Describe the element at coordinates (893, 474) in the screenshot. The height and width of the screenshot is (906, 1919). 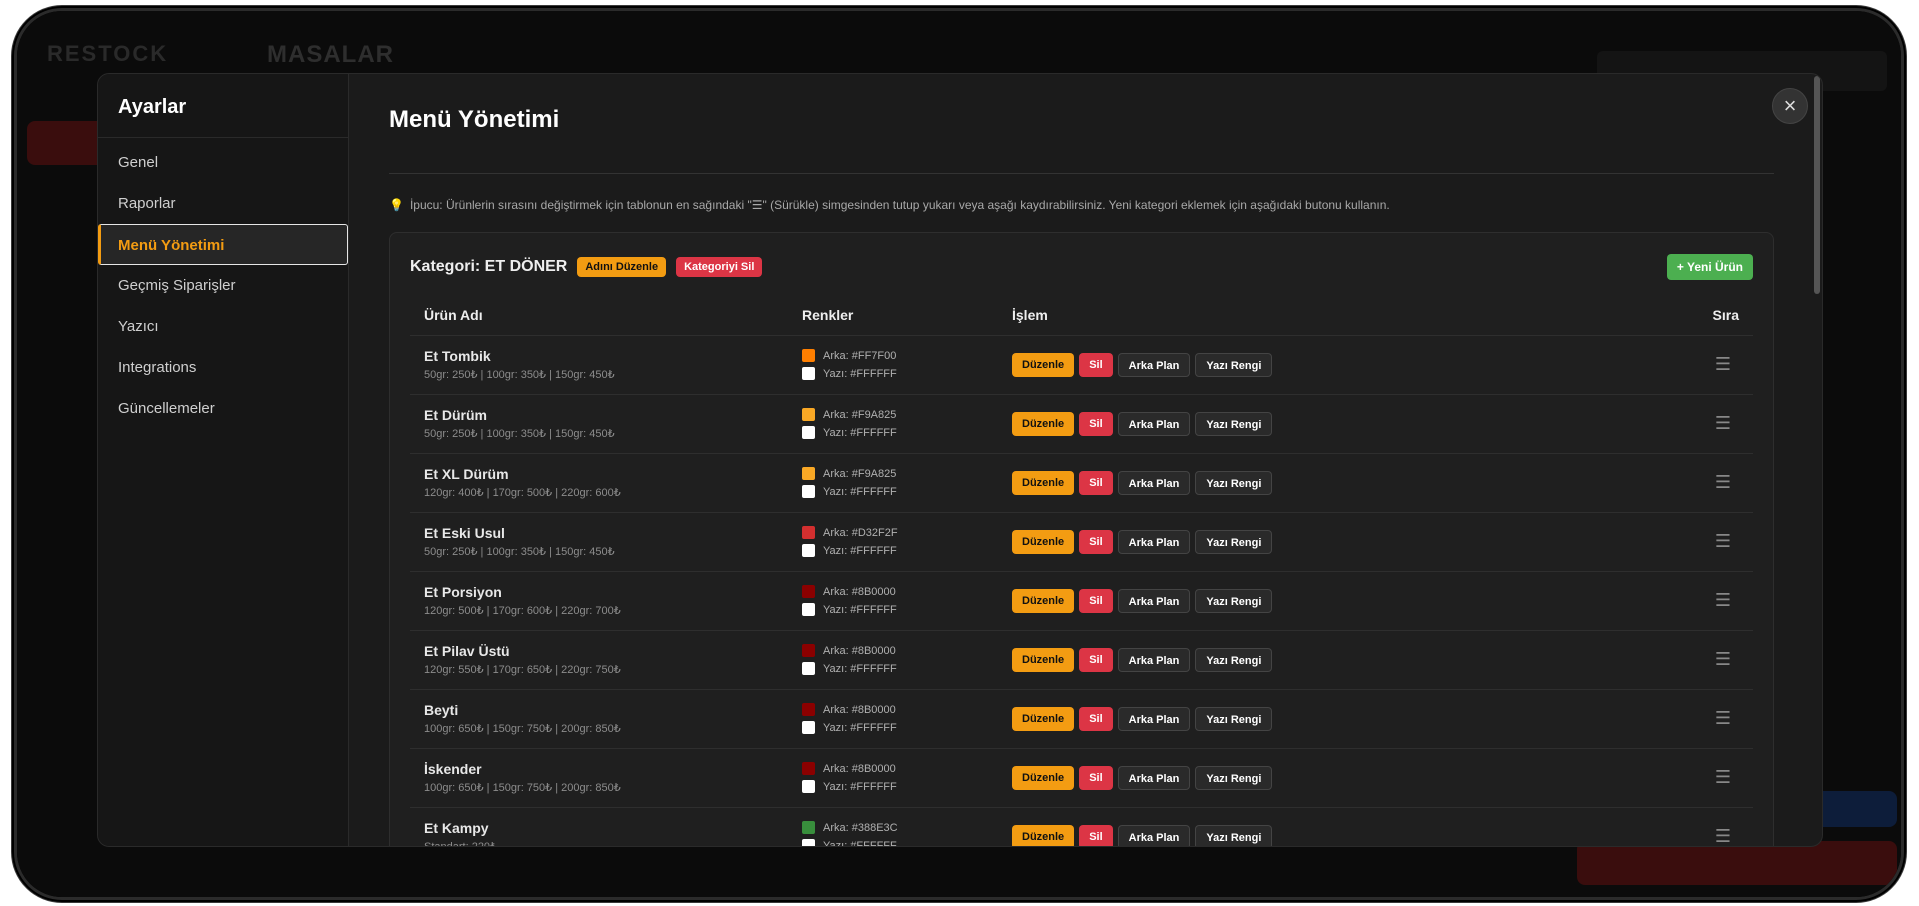
I see `bg-color-line: Arka: #F9A825` at that location.